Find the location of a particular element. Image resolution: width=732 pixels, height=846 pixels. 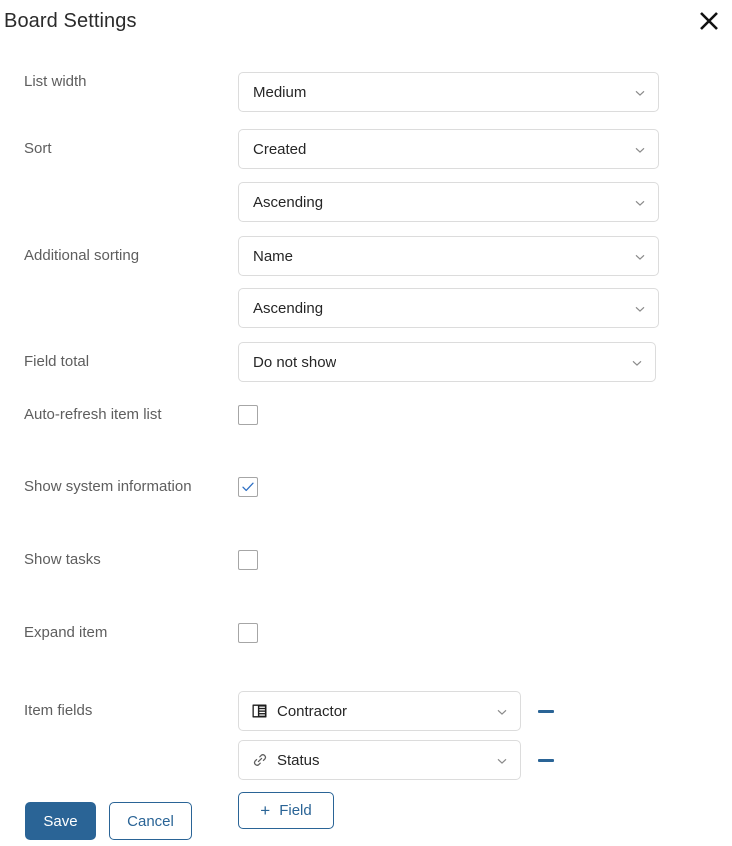

item-field-row: Status is located at coordinates (397, 760).